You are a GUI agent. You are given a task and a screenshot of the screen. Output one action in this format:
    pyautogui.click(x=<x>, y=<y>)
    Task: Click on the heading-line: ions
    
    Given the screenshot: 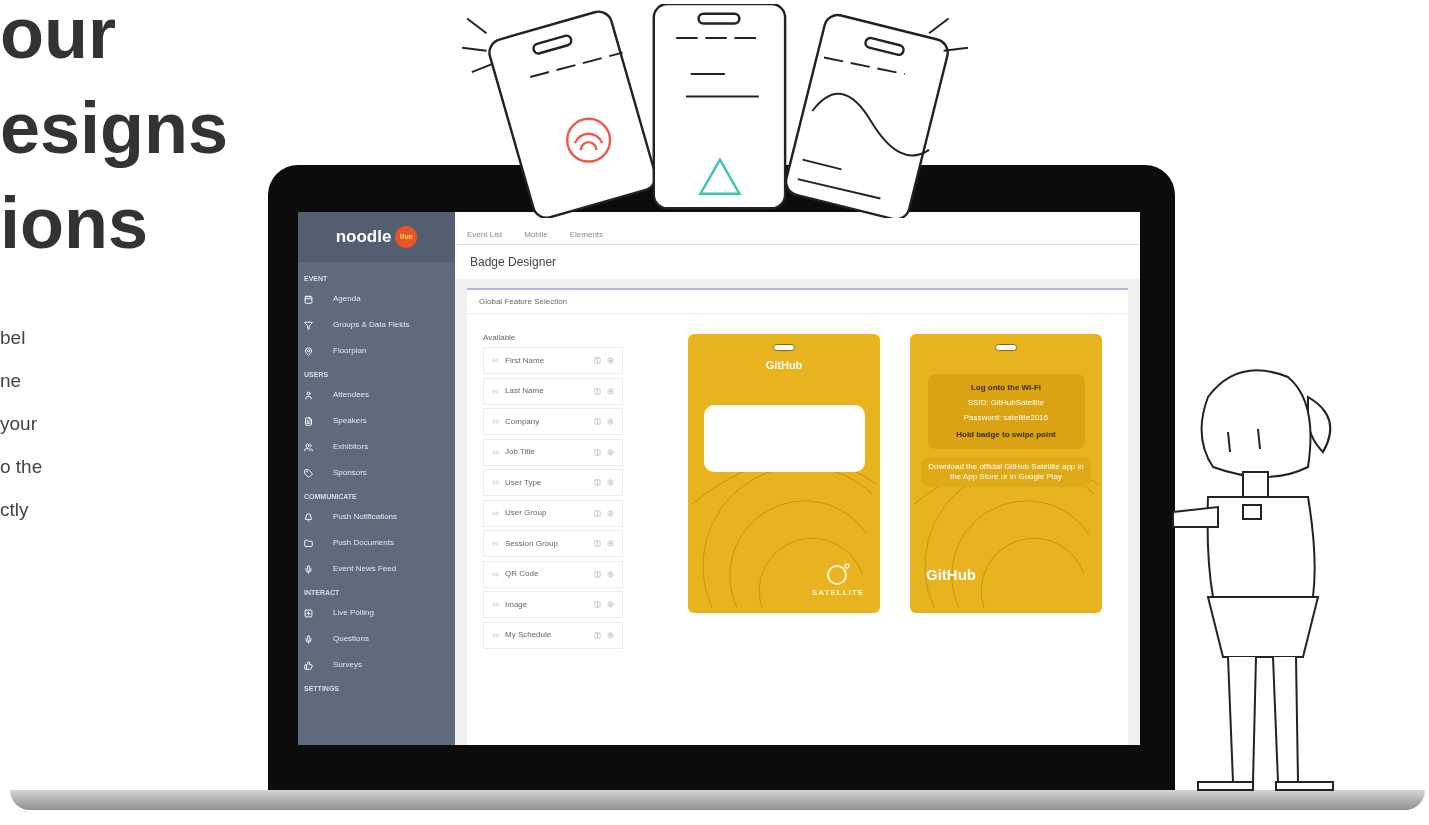 What is the action you would take?
    pyautogui.click(x=74, y=223)
    